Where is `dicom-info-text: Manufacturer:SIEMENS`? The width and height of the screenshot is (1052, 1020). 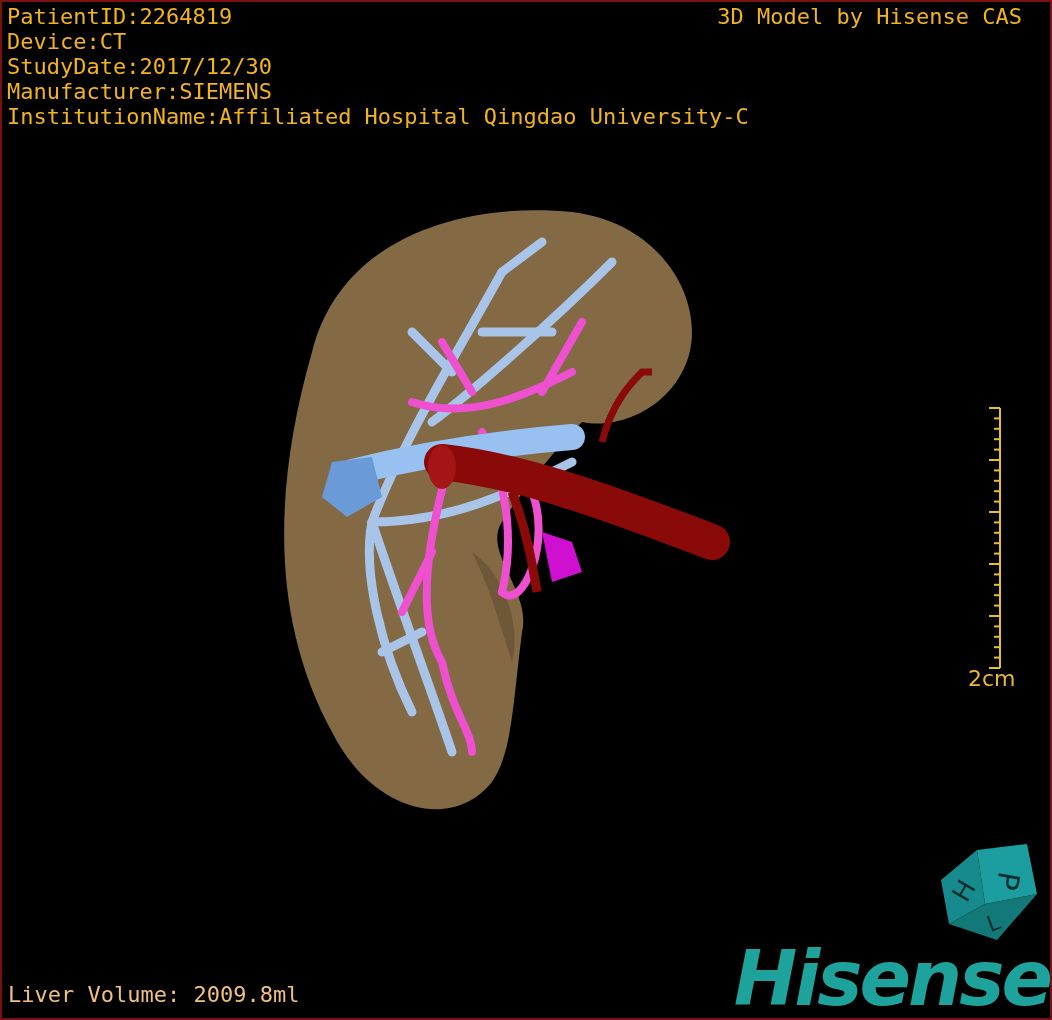 dicom-info-text: Manufacturer:SIEMENS is located at coordinates (139, 91).